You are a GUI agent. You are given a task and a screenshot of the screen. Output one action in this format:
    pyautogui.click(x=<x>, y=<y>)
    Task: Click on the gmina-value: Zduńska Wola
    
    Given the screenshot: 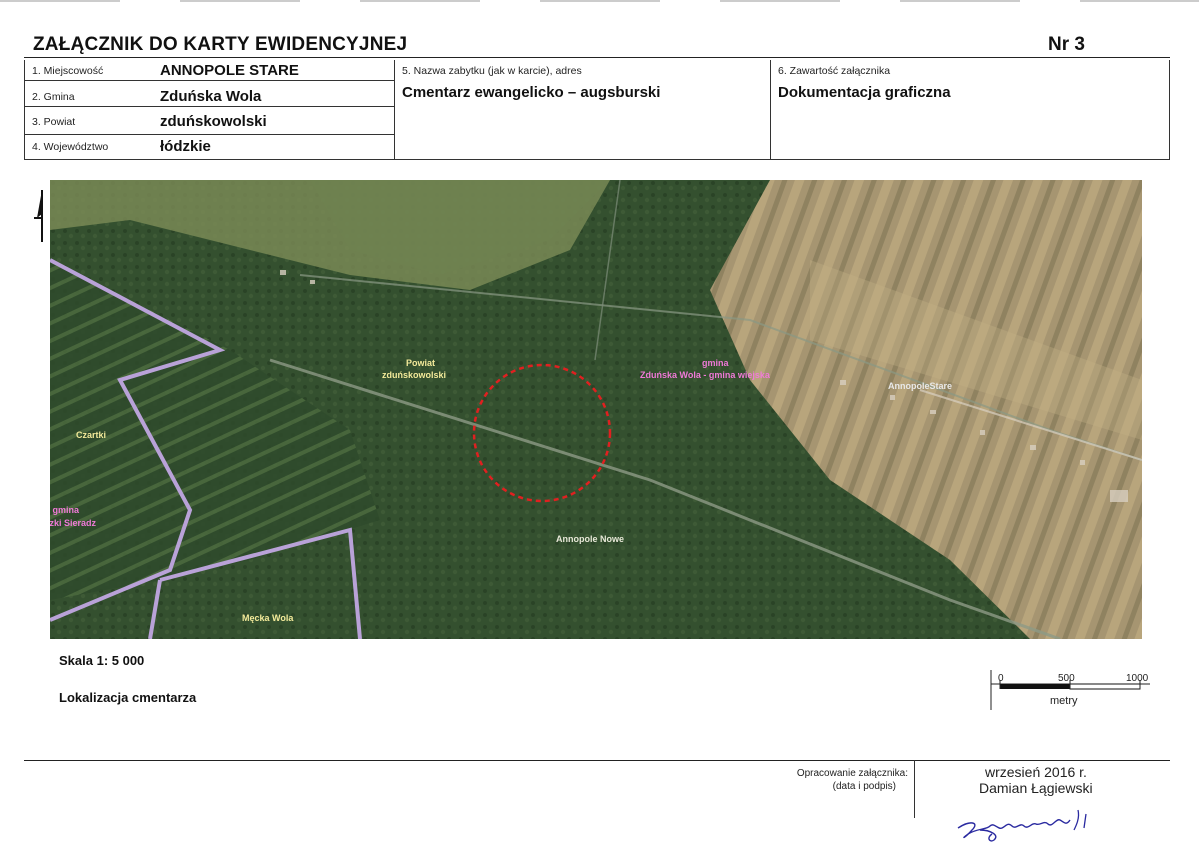 What is the action you would take?
    pyautogui.click(x=211, y=96)
    